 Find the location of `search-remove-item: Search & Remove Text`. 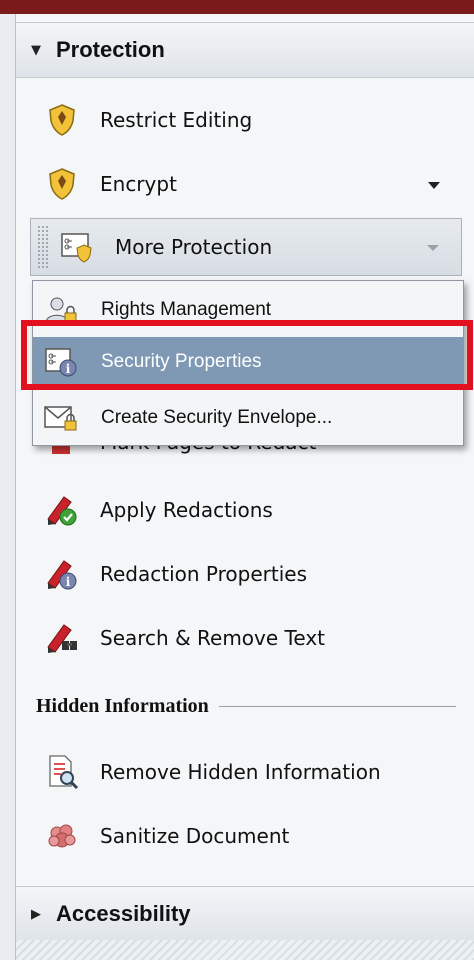

search-remove-item: Search & Remove Text is located at coordinates (182, 638).